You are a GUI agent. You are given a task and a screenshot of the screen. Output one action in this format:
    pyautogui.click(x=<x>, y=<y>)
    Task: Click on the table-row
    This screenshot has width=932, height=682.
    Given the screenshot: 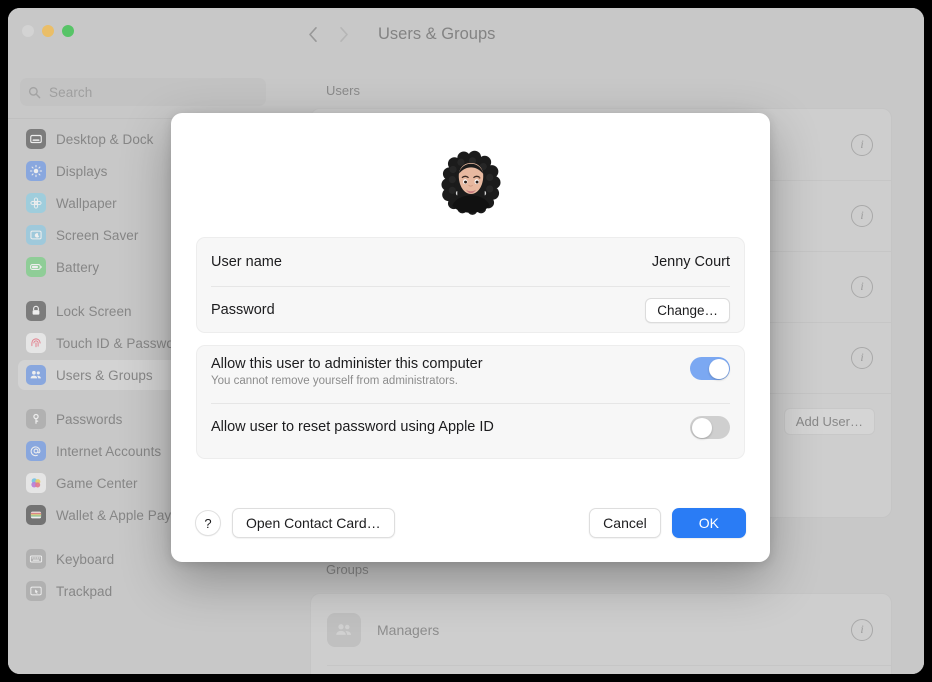 What is the action you would take?
    pyautogui.click(x=601, y=669)
    